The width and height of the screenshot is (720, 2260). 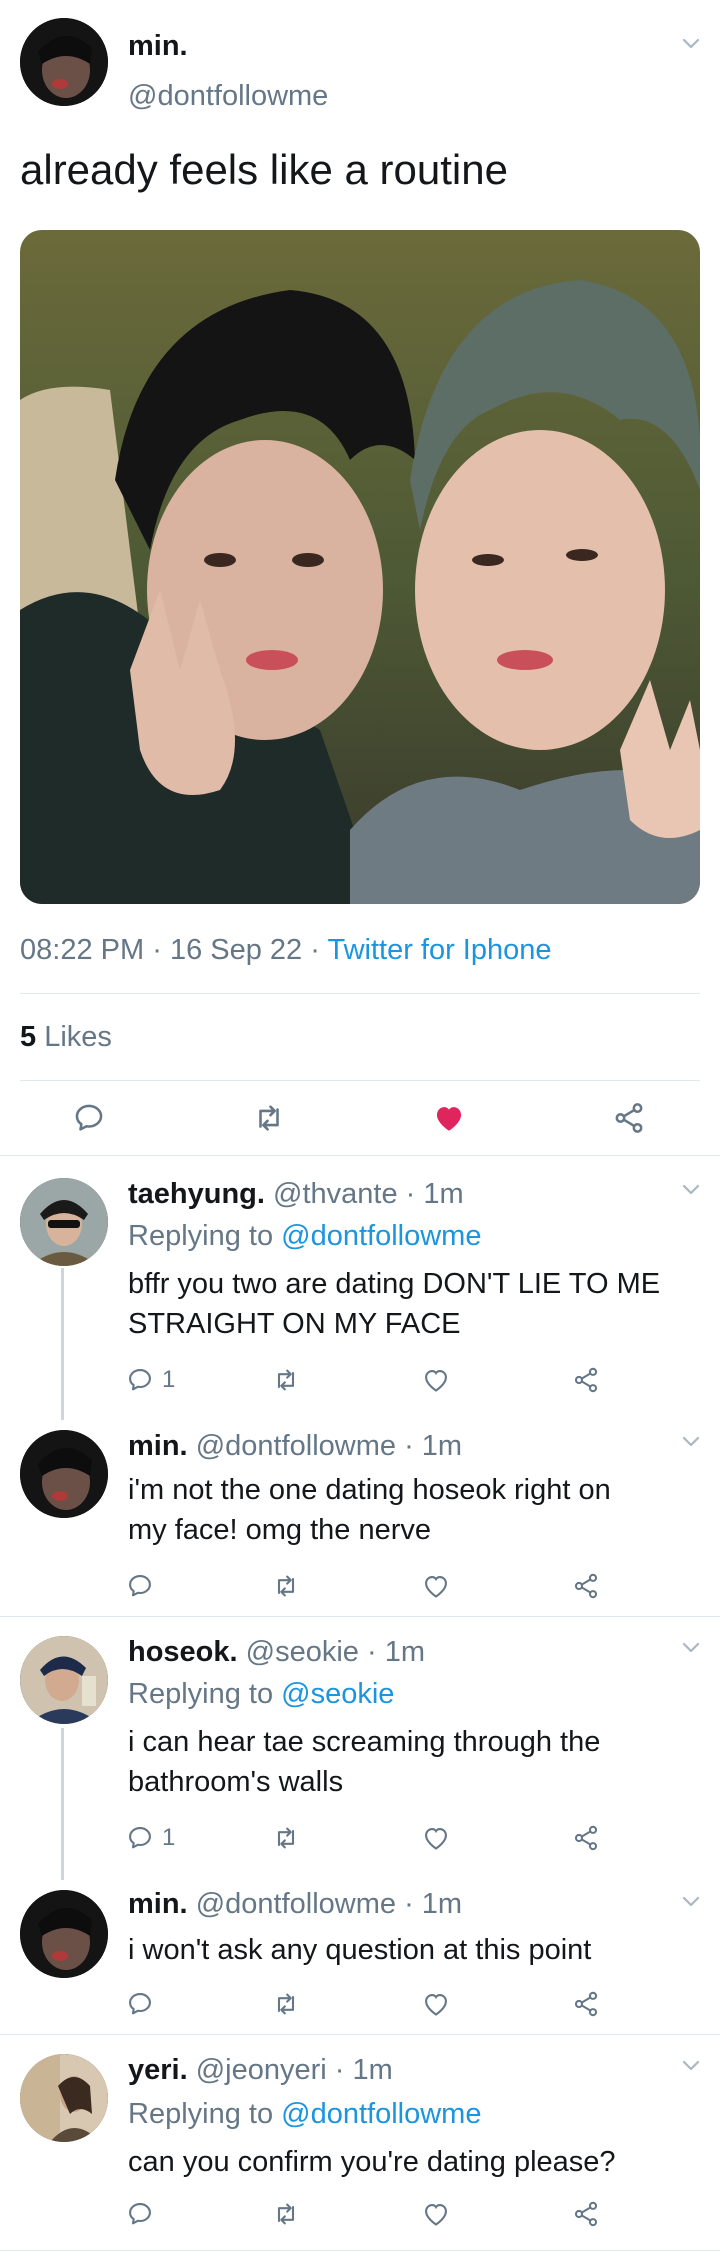 I want to click on replying-to: Replying to @seokie, so click(x=261, y=1694).